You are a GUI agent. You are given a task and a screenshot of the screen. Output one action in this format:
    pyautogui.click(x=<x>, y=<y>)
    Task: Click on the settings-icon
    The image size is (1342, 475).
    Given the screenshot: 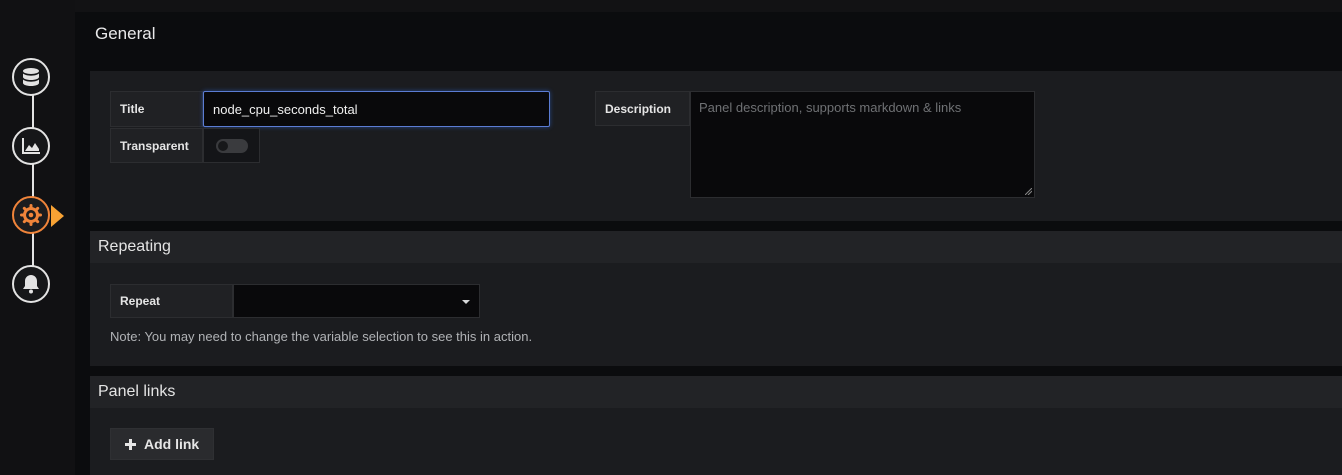 What is the action you would take?
    pyautogui.click(x=31, y=215)
    